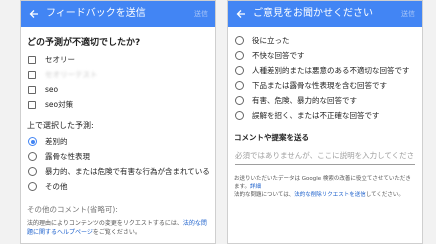  What do you see at coordinates (32, 141) in the screenshot?
I see `radio-selected-icon` at bounding box center [32, 141].